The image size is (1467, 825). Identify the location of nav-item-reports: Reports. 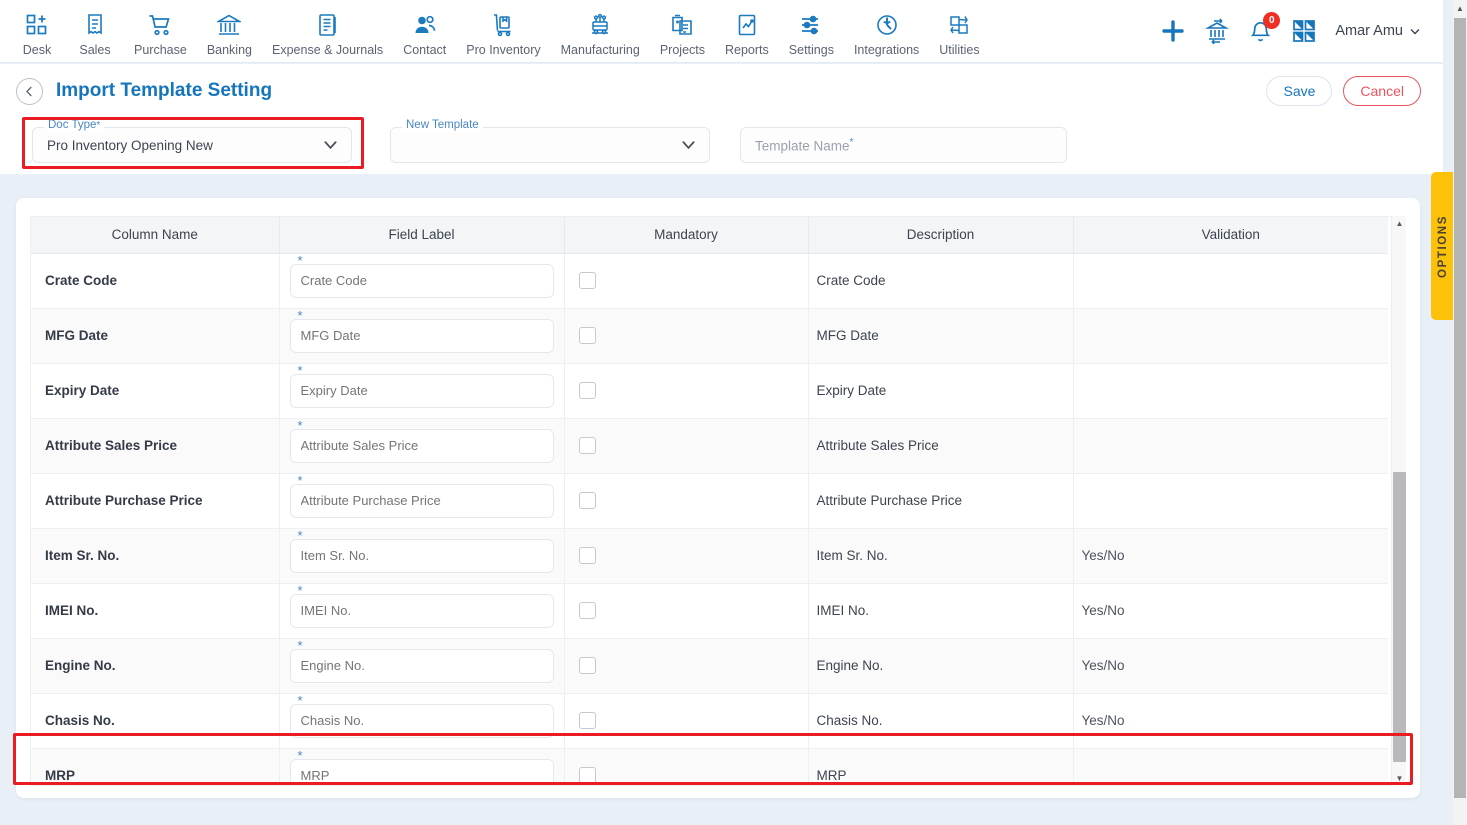
(747, 31).